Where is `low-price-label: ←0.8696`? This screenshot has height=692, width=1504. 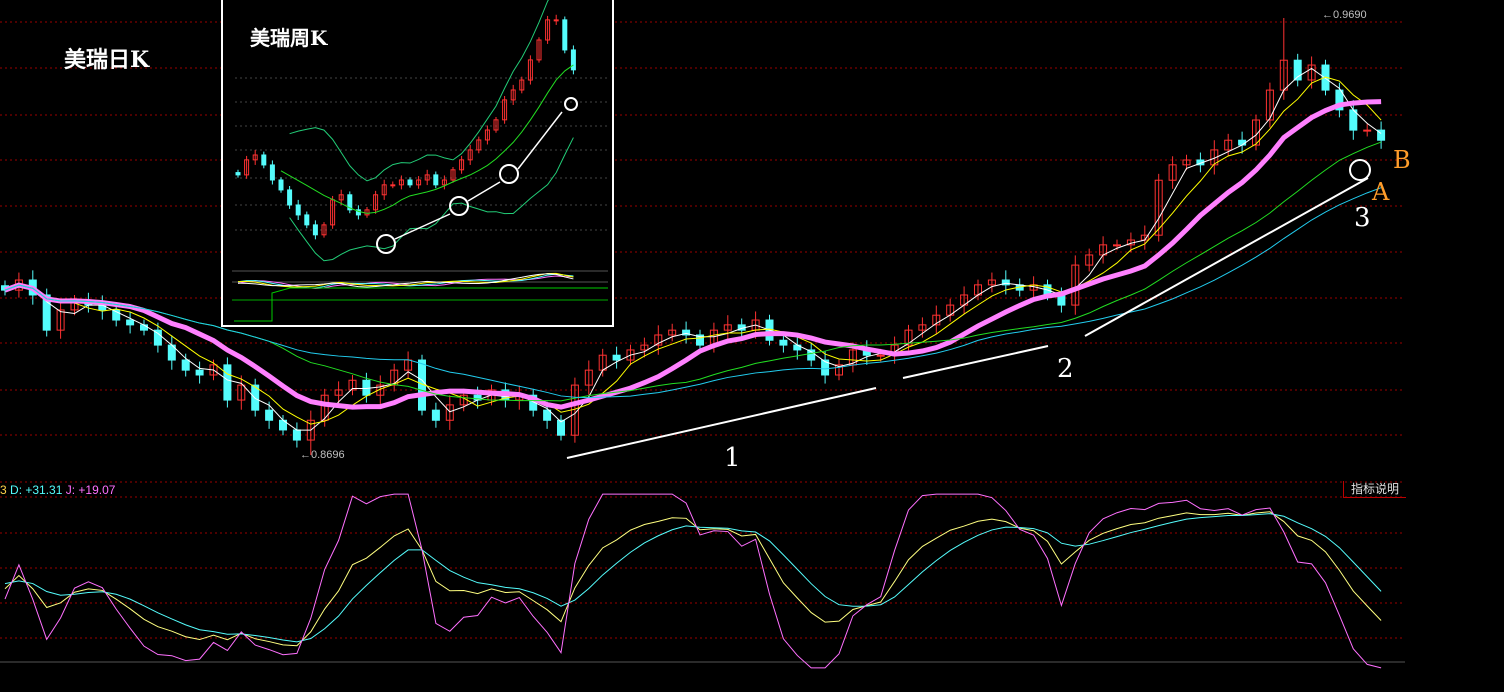
low-price-label: ←0.8696 is located at coordinates (322, 455).